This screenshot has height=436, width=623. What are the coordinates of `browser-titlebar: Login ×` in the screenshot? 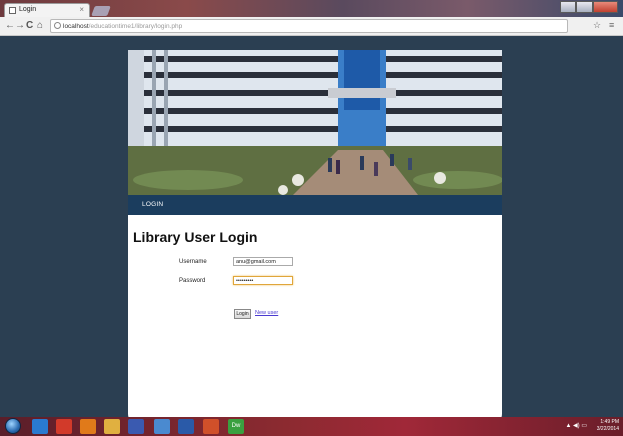 It's located at (311, 8).